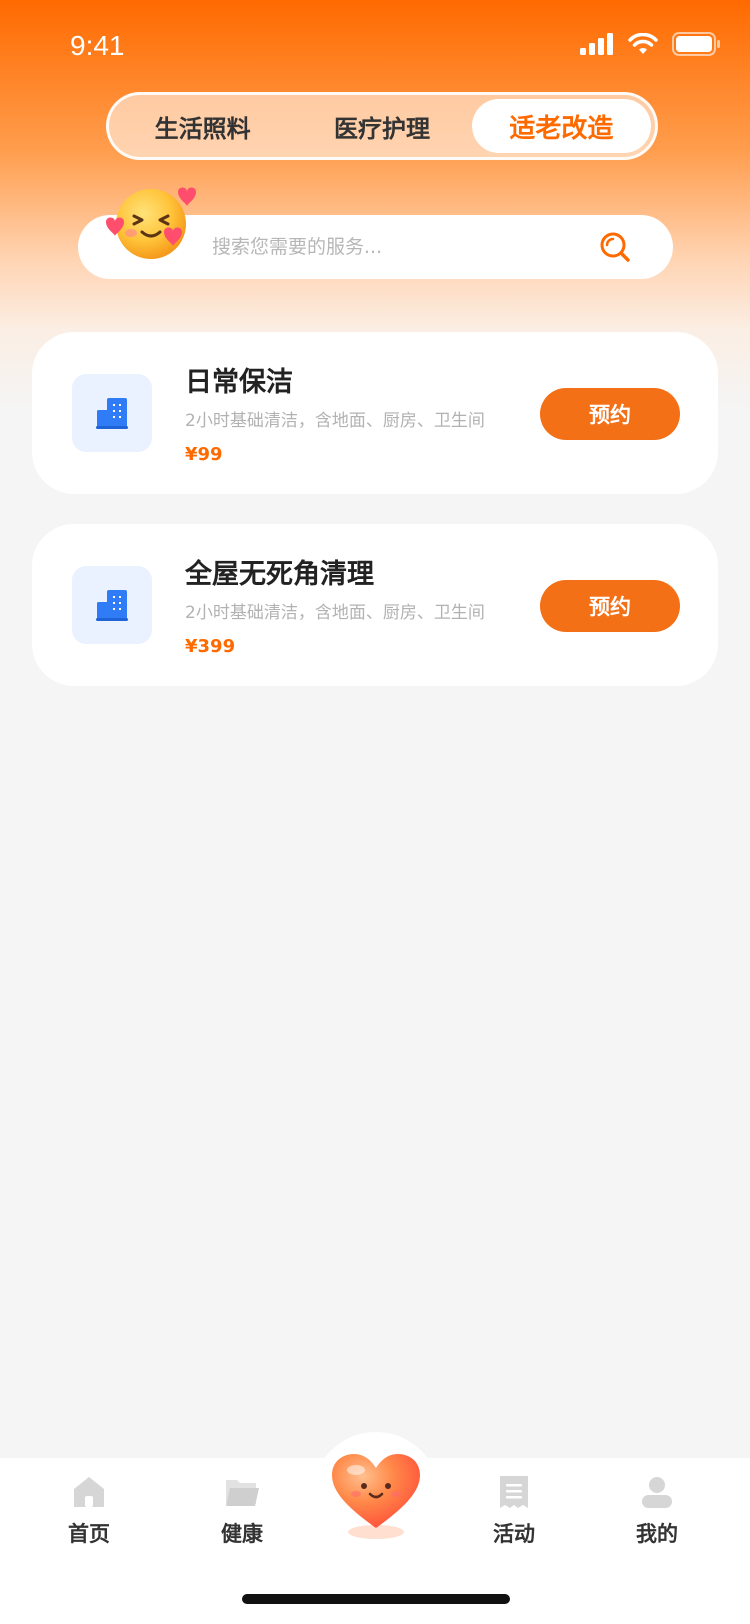 The width and height of the screenshot is (750, 1624). I want to click on service-title: 日常保洁, so click(239, 382).